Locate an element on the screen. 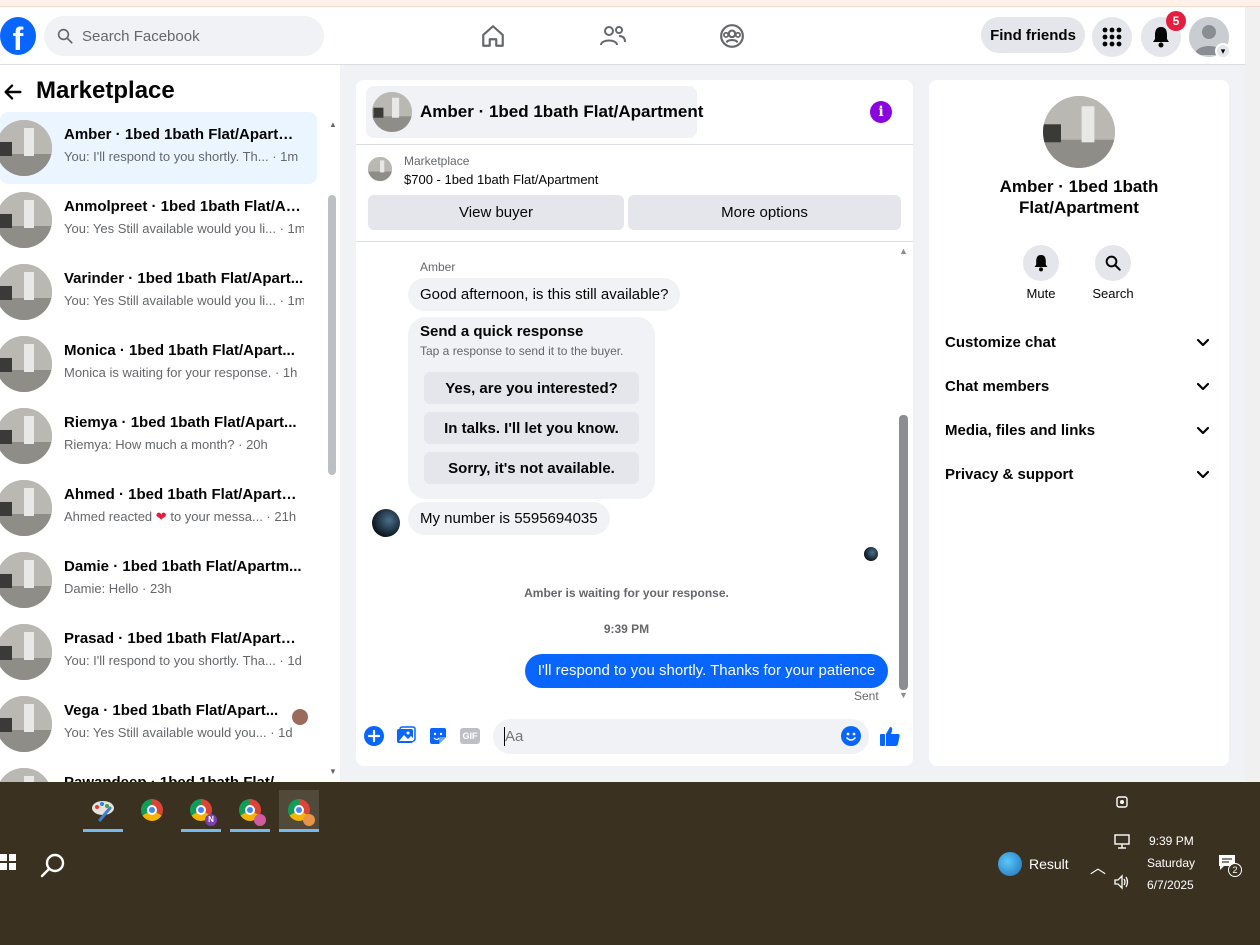  quick-response-button: Yes, are you interested? is located at coordinates (531, 388).